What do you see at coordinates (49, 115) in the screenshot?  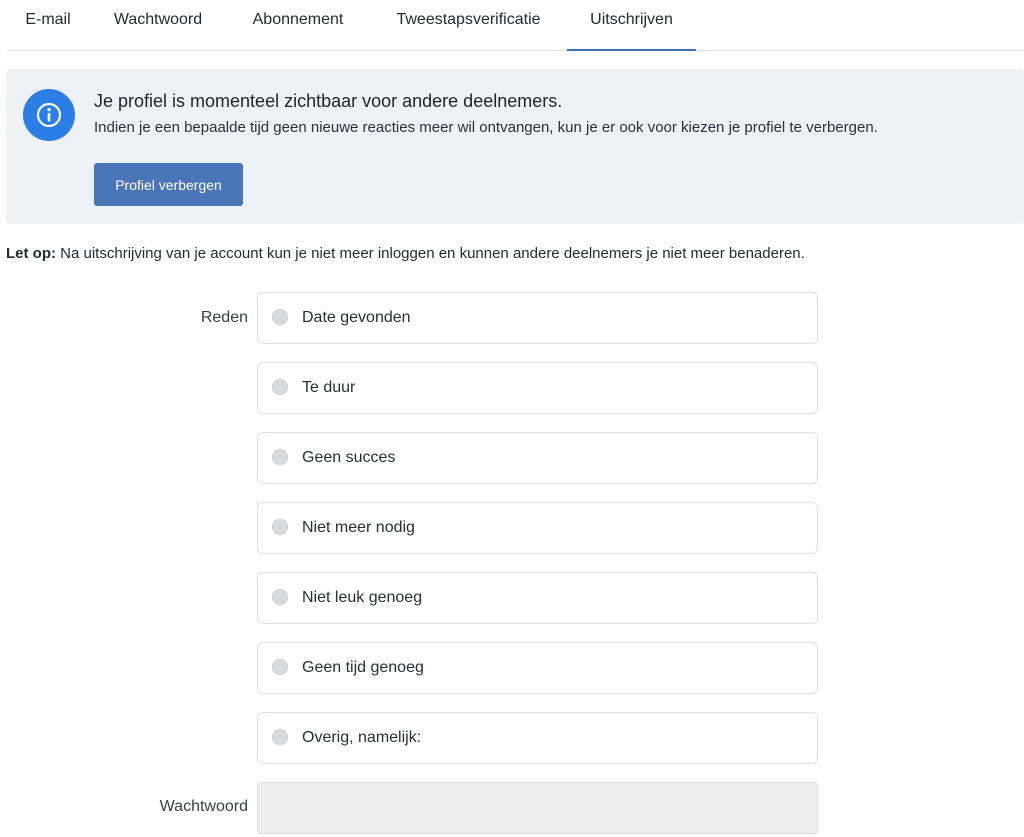 I see `info-icon` at bounding box center [49, 115].